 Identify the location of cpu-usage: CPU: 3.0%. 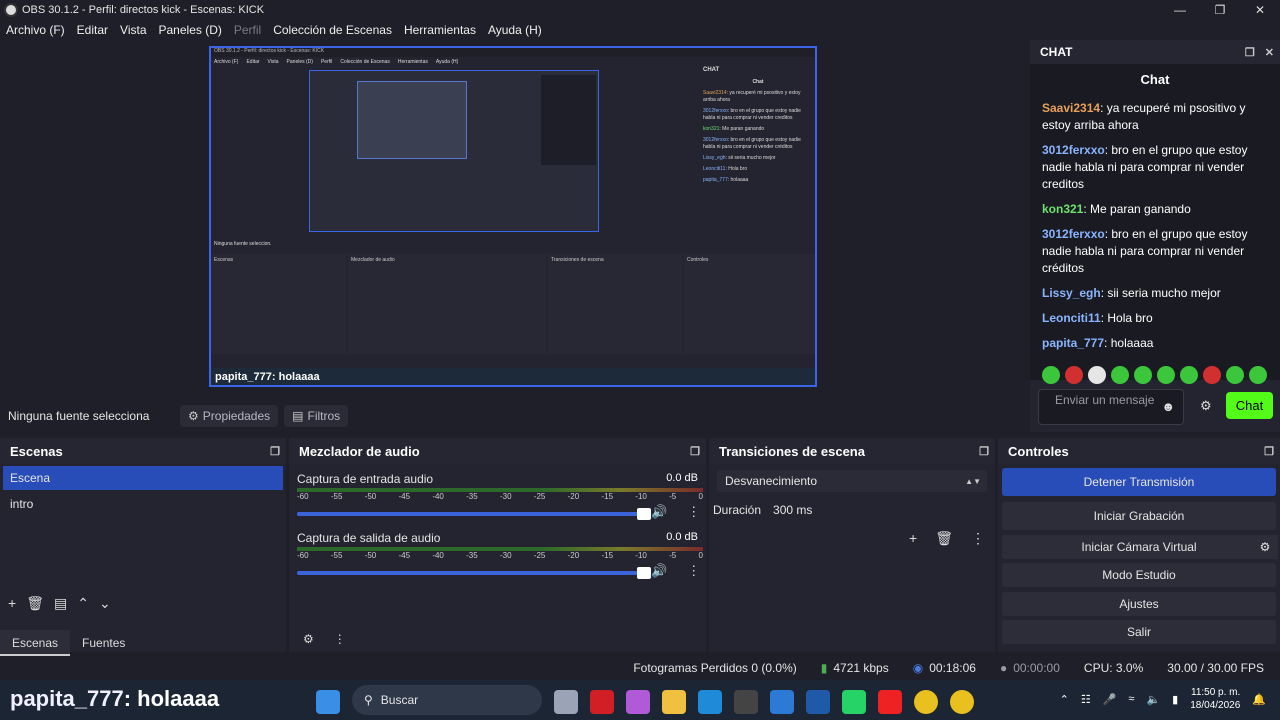
(1113, 668).